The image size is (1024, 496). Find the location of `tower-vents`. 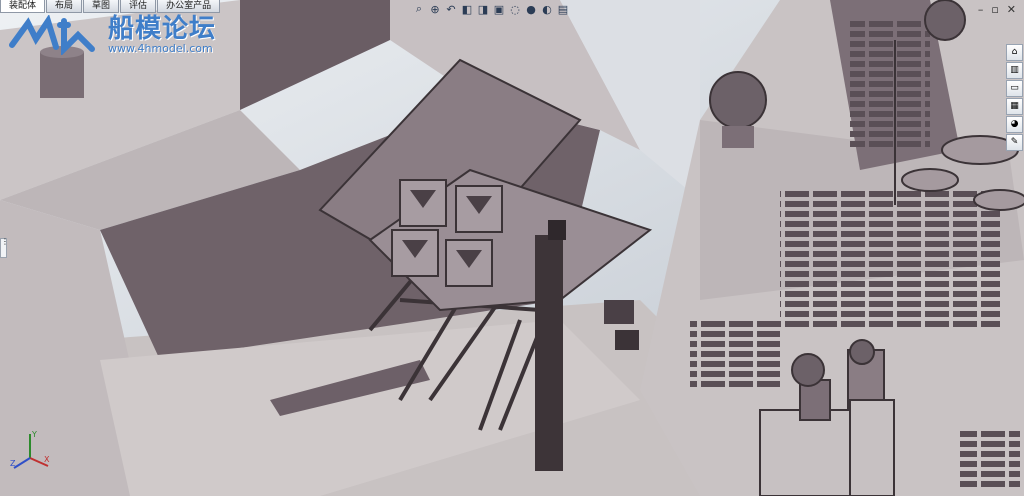

tower-vents is located at coordinates (890, 85).